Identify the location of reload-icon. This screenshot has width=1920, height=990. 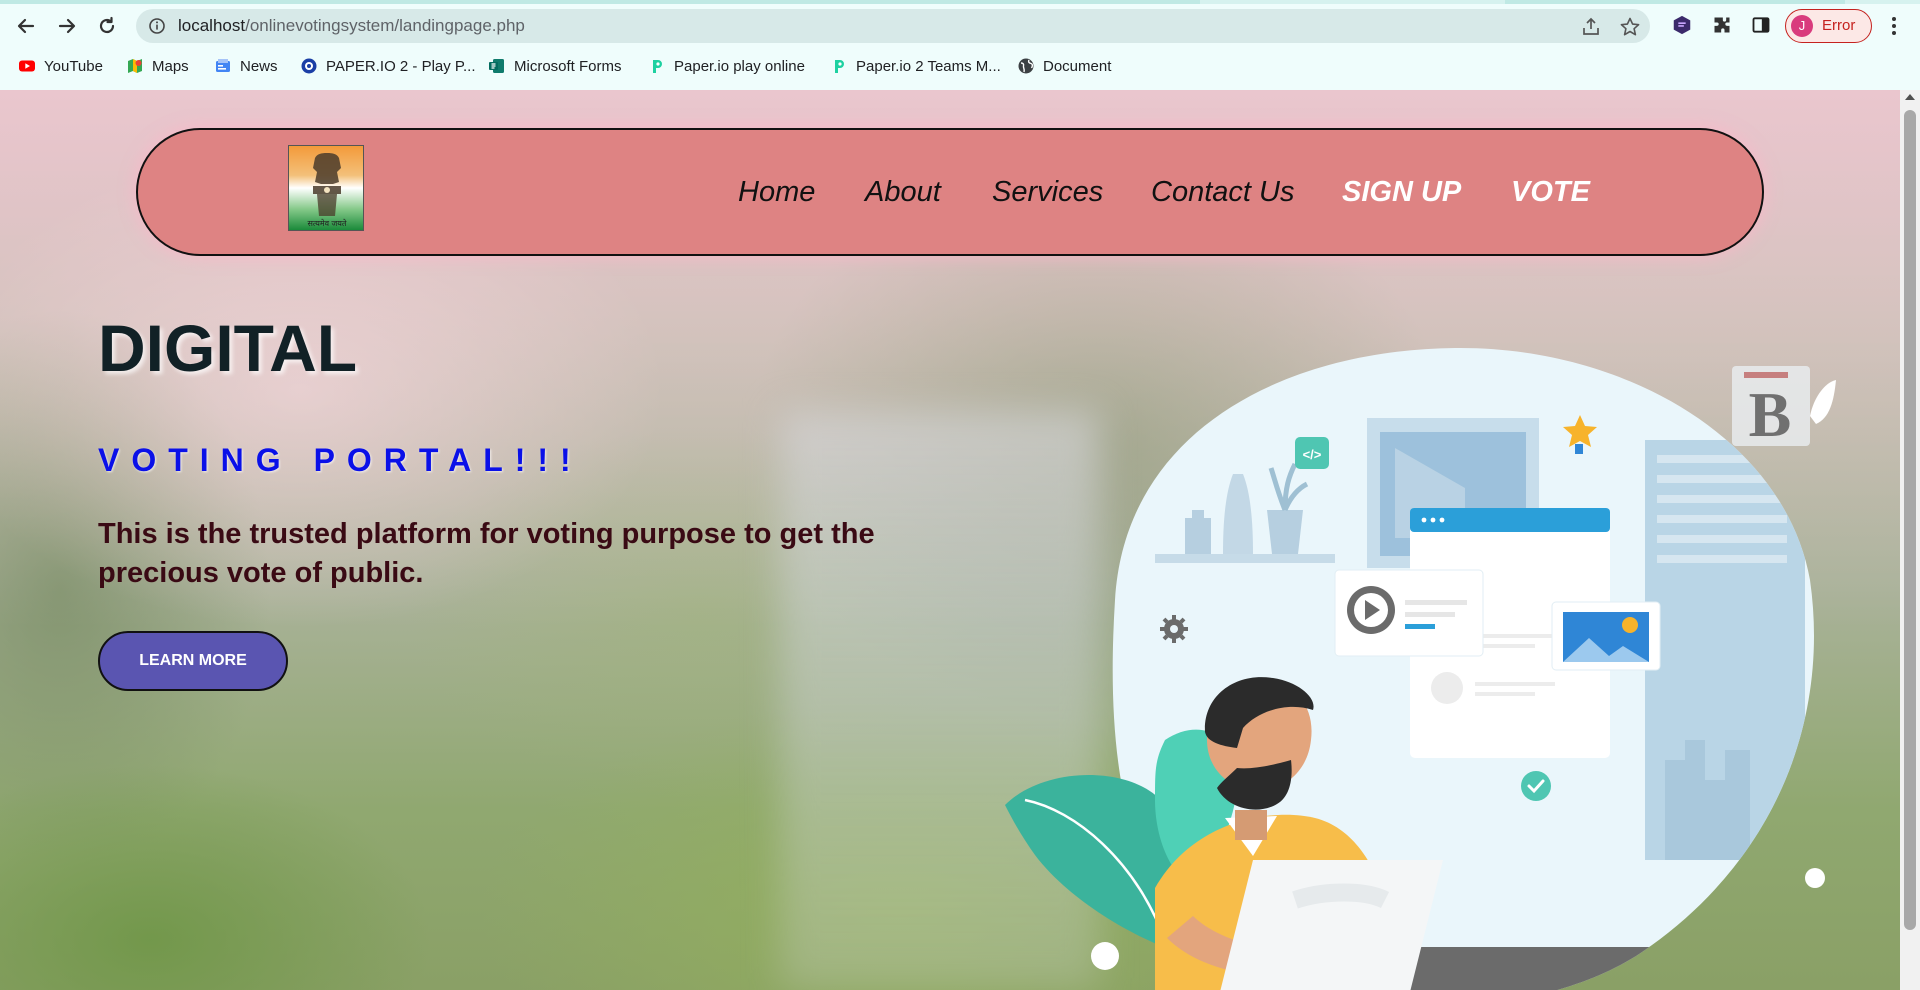
(107, 25).